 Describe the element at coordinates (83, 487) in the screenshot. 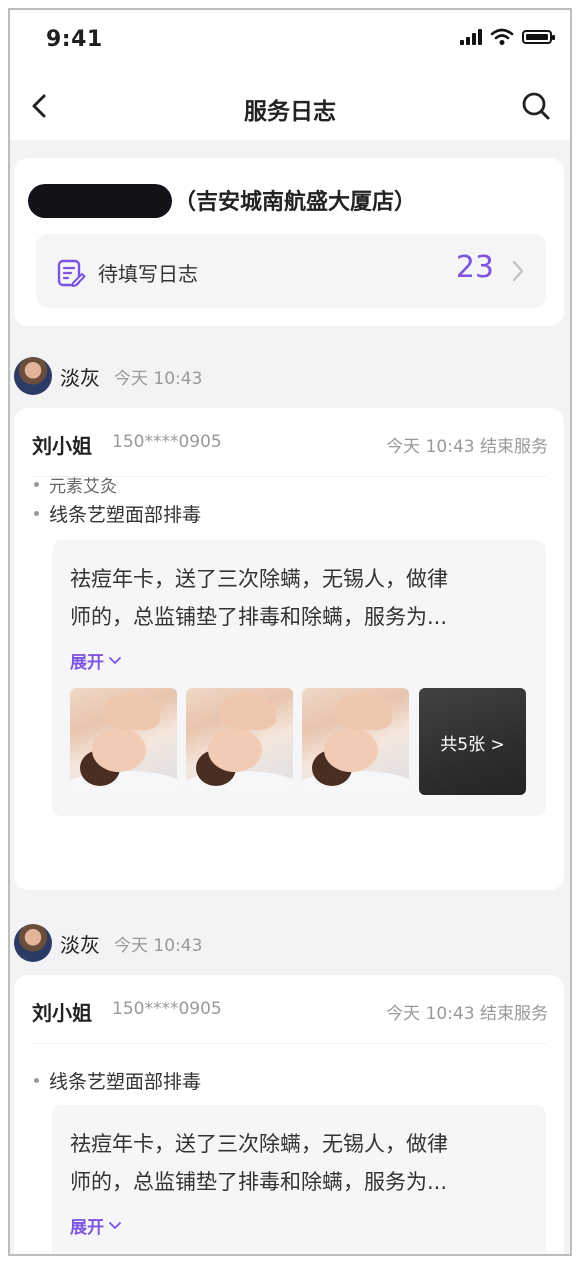

I see `service-label: 元素艾灸` at that location.